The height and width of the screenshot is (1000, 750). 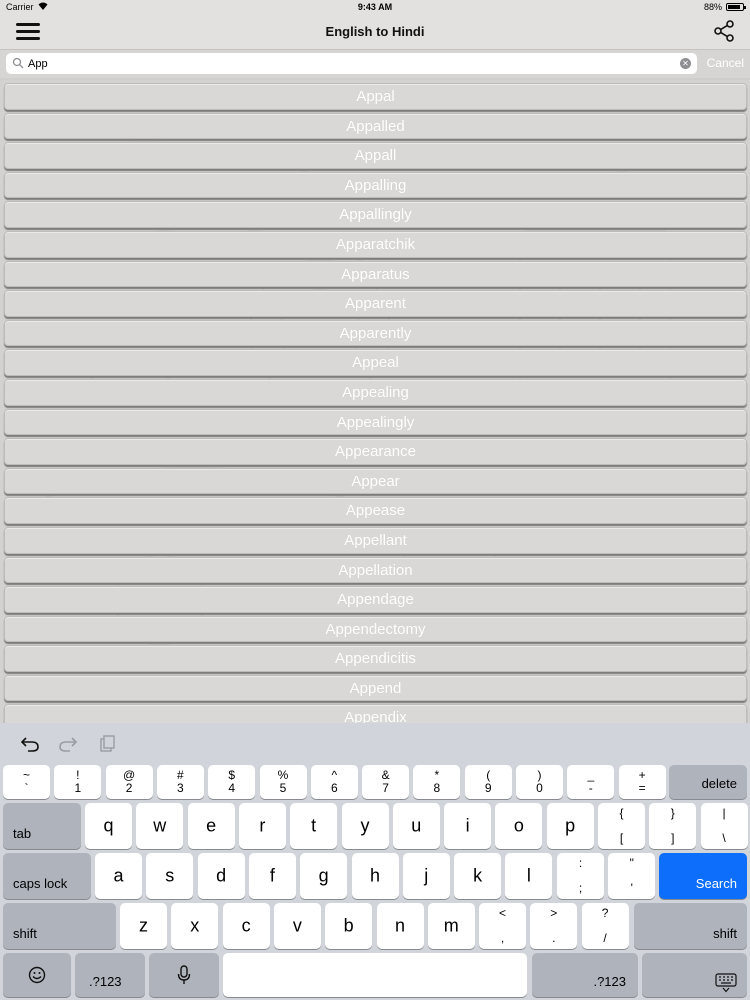 I want to click on number-row-key: % 5, so click(x=283, y=782).